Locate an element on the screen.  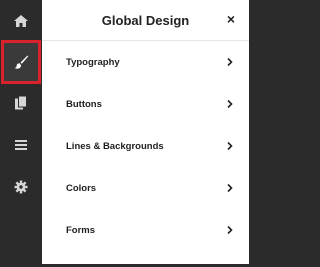
design-button is located at coordinates (21, 62).